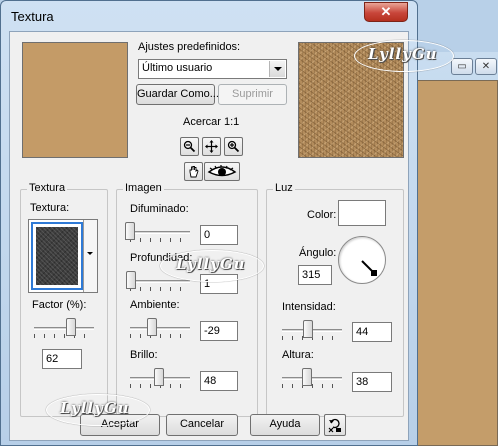 The height and width of the screenshot is (446, 498). I want to click on preview-toggle-button, so click(222, 171).